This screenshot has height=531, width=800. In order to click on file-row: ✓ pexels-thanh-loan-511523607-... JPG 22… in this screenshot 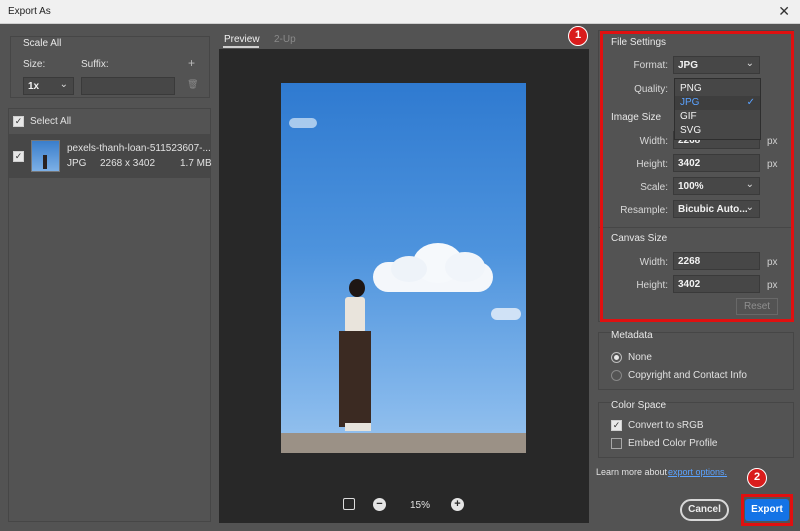, I will do `click(110, 156)`.